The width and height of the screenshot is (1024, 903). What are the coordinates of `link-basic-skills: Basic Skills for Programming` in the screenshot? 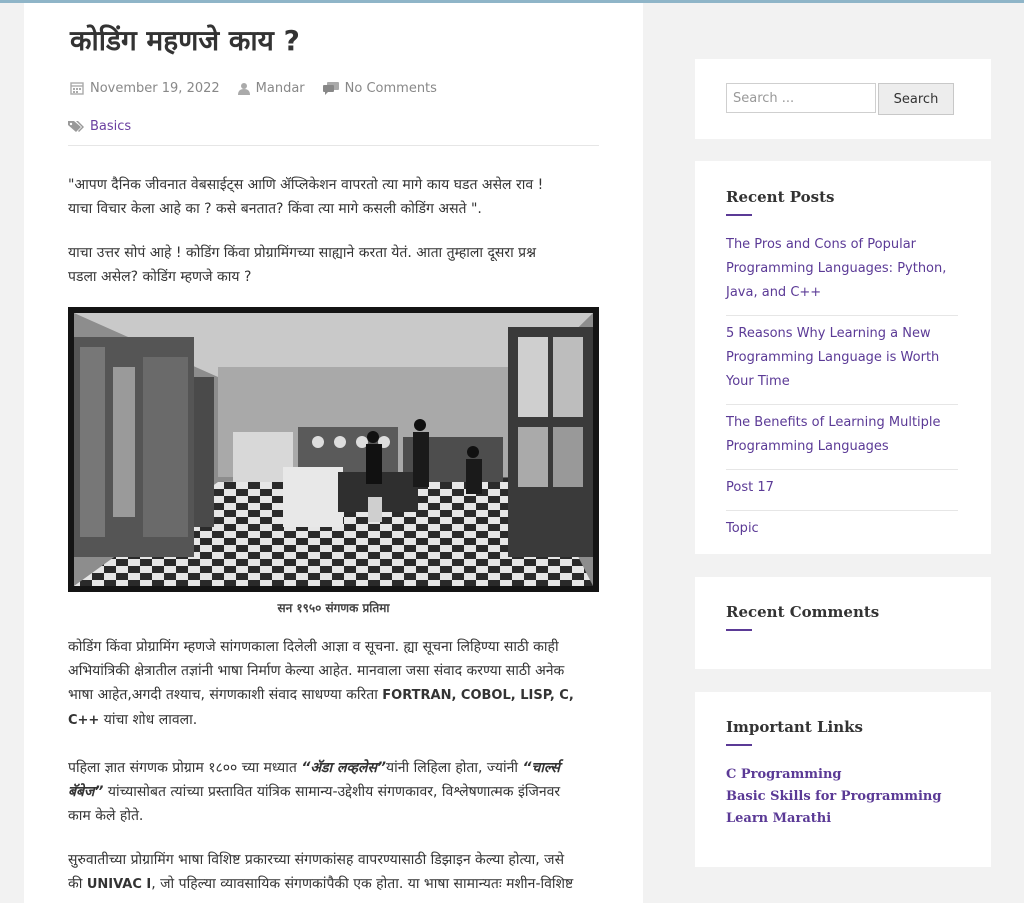 It's located at (833, 797).